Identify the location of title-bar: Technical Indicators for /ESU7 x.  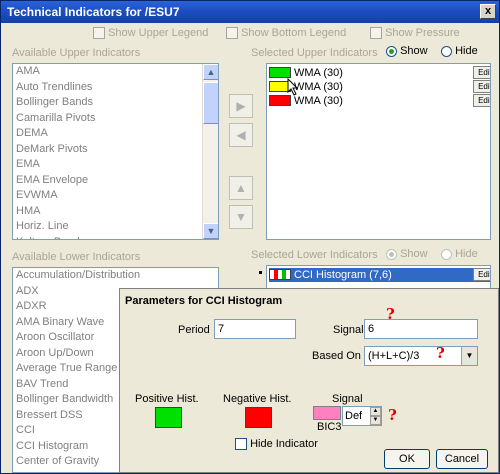
(250, 12).